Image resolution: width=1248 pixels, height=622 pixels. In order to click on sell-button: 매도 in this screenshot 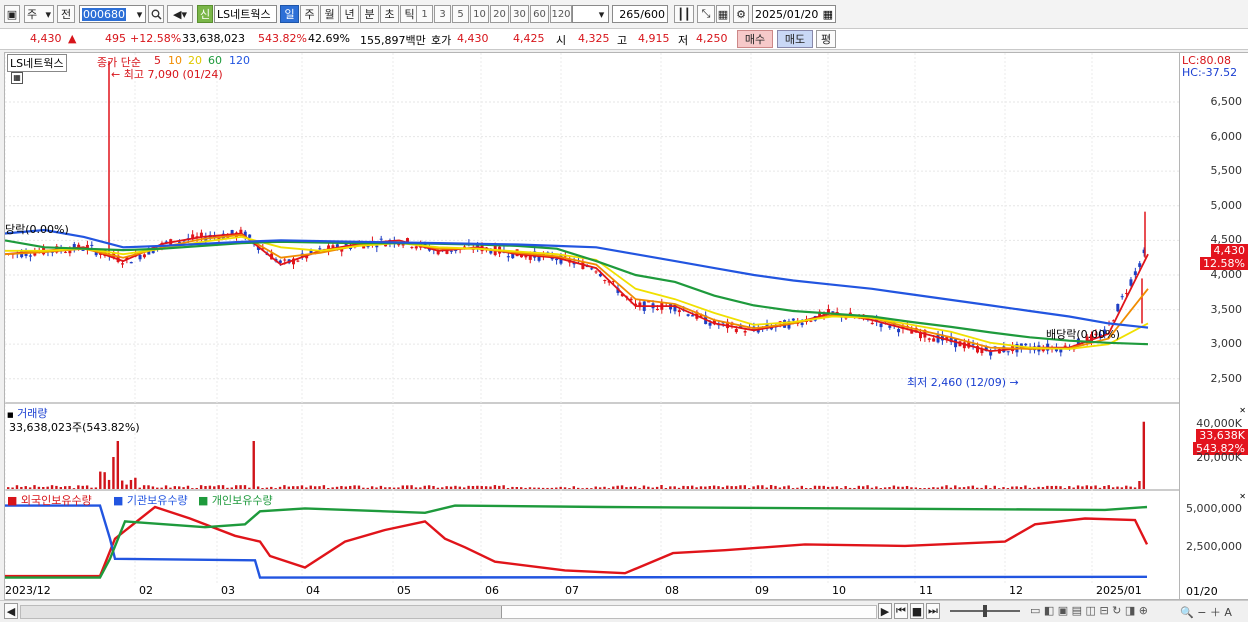, I will do `click(795, 39)`.